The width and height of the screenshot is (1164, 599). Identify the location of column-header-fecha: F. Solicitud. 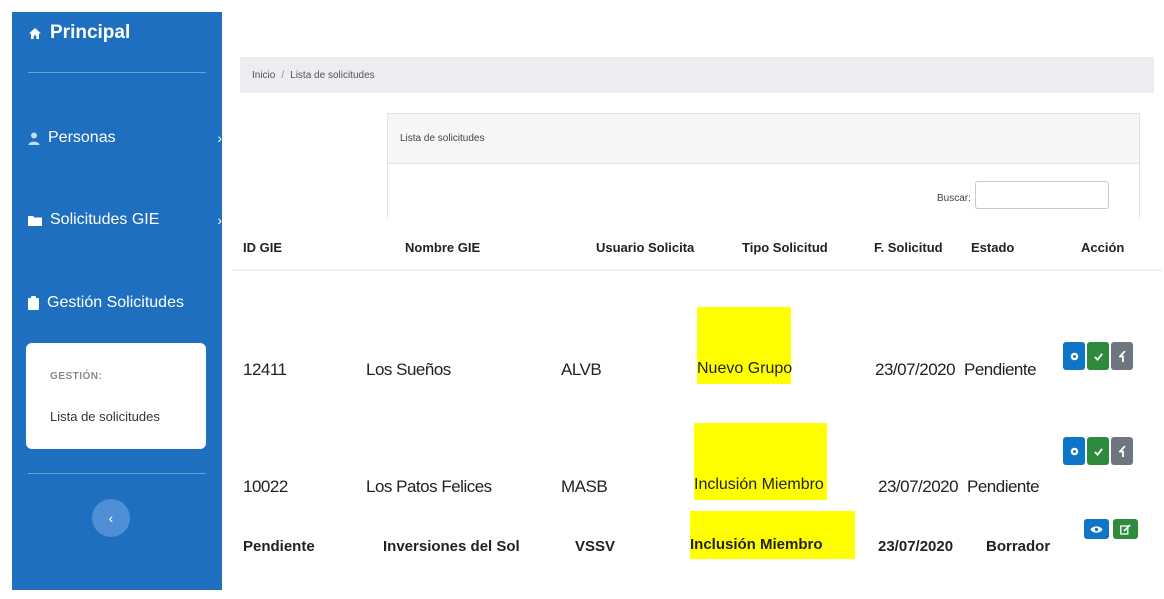
(908, 247).